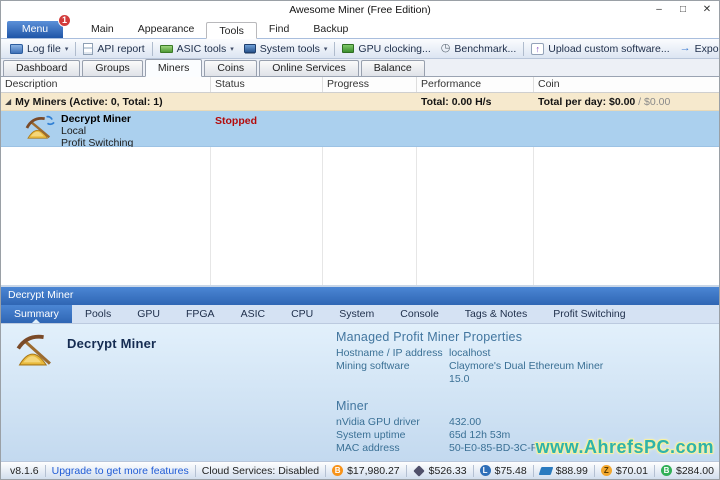 The image size is (720, 480). What do you see at coordinates (166, 29) in the screenshot?
I see `ribbon-tab-appearance: Appearance` at bounding box center [166, 29].